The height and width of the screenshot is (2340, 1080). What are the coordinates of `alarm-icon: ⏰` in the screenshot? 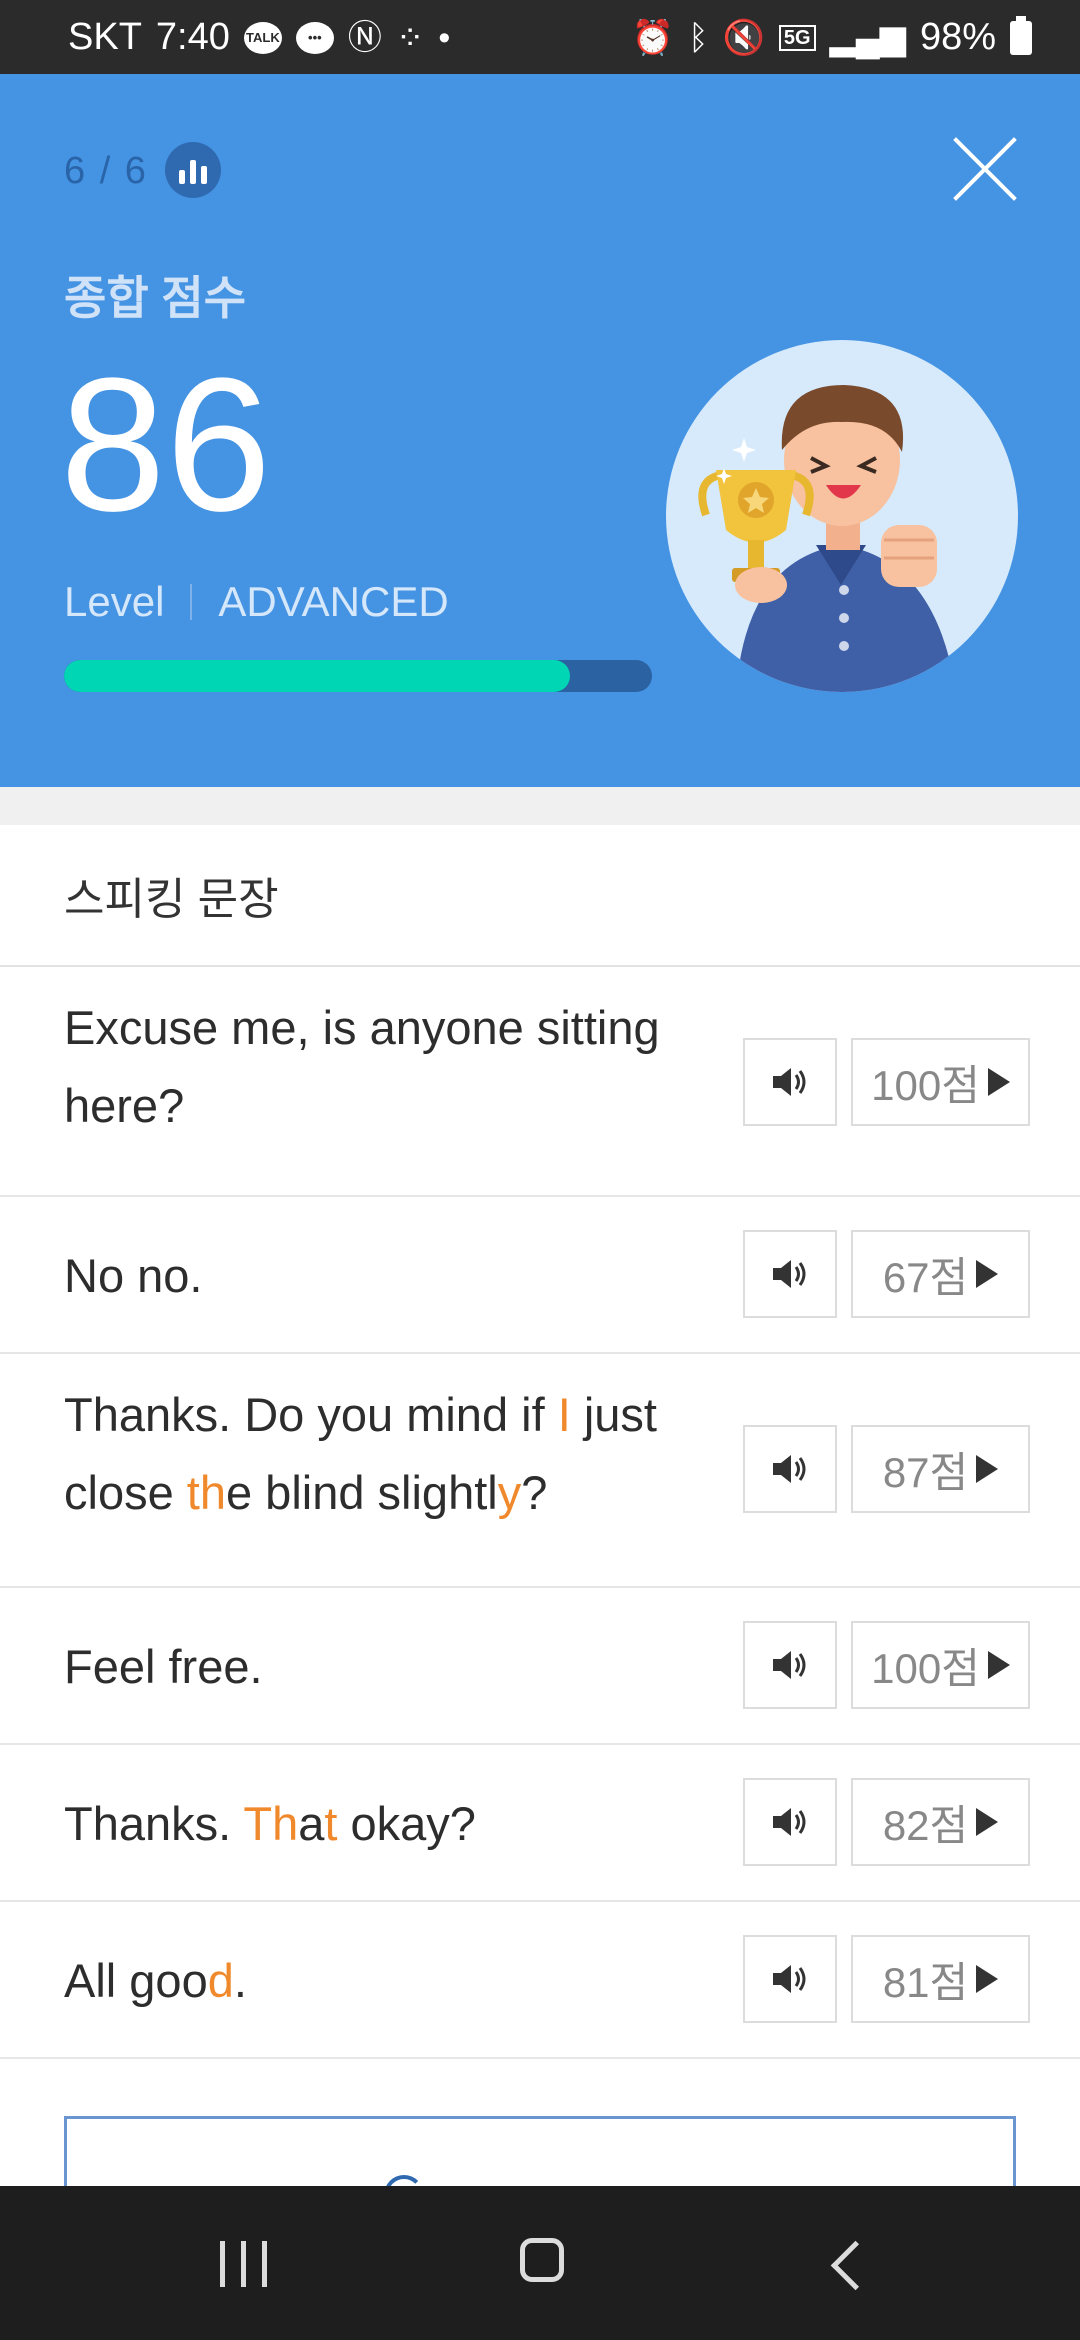 It's located at (653, 37).